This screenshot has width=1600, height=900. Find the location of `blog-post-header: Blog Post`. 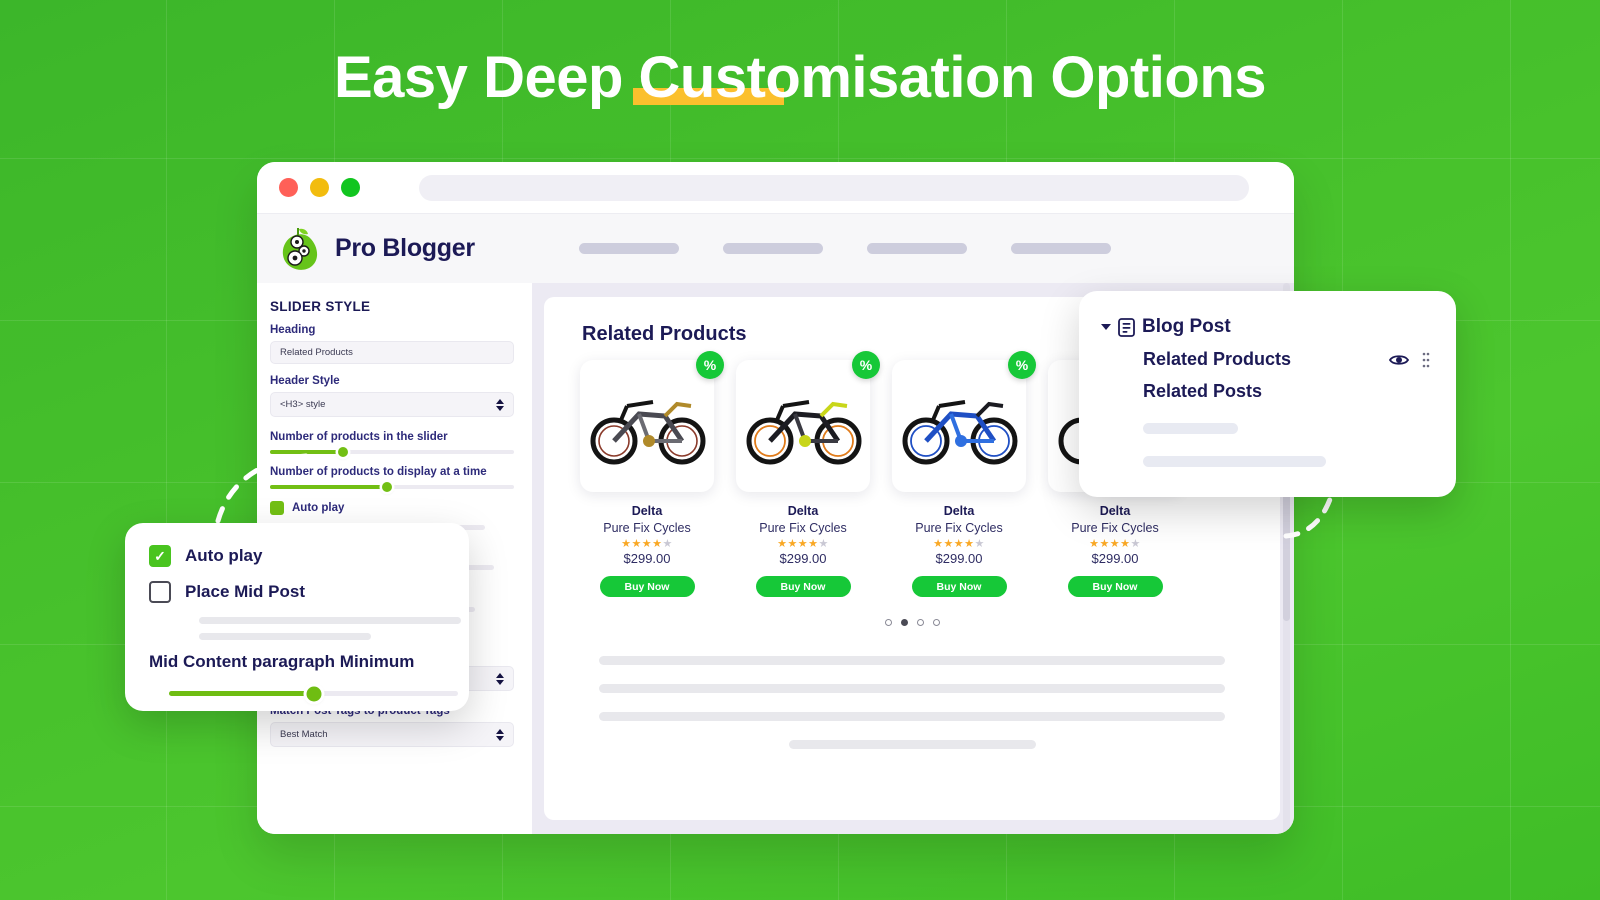

blog-post-header: Blog Post is located at coordinates (1265, 327).